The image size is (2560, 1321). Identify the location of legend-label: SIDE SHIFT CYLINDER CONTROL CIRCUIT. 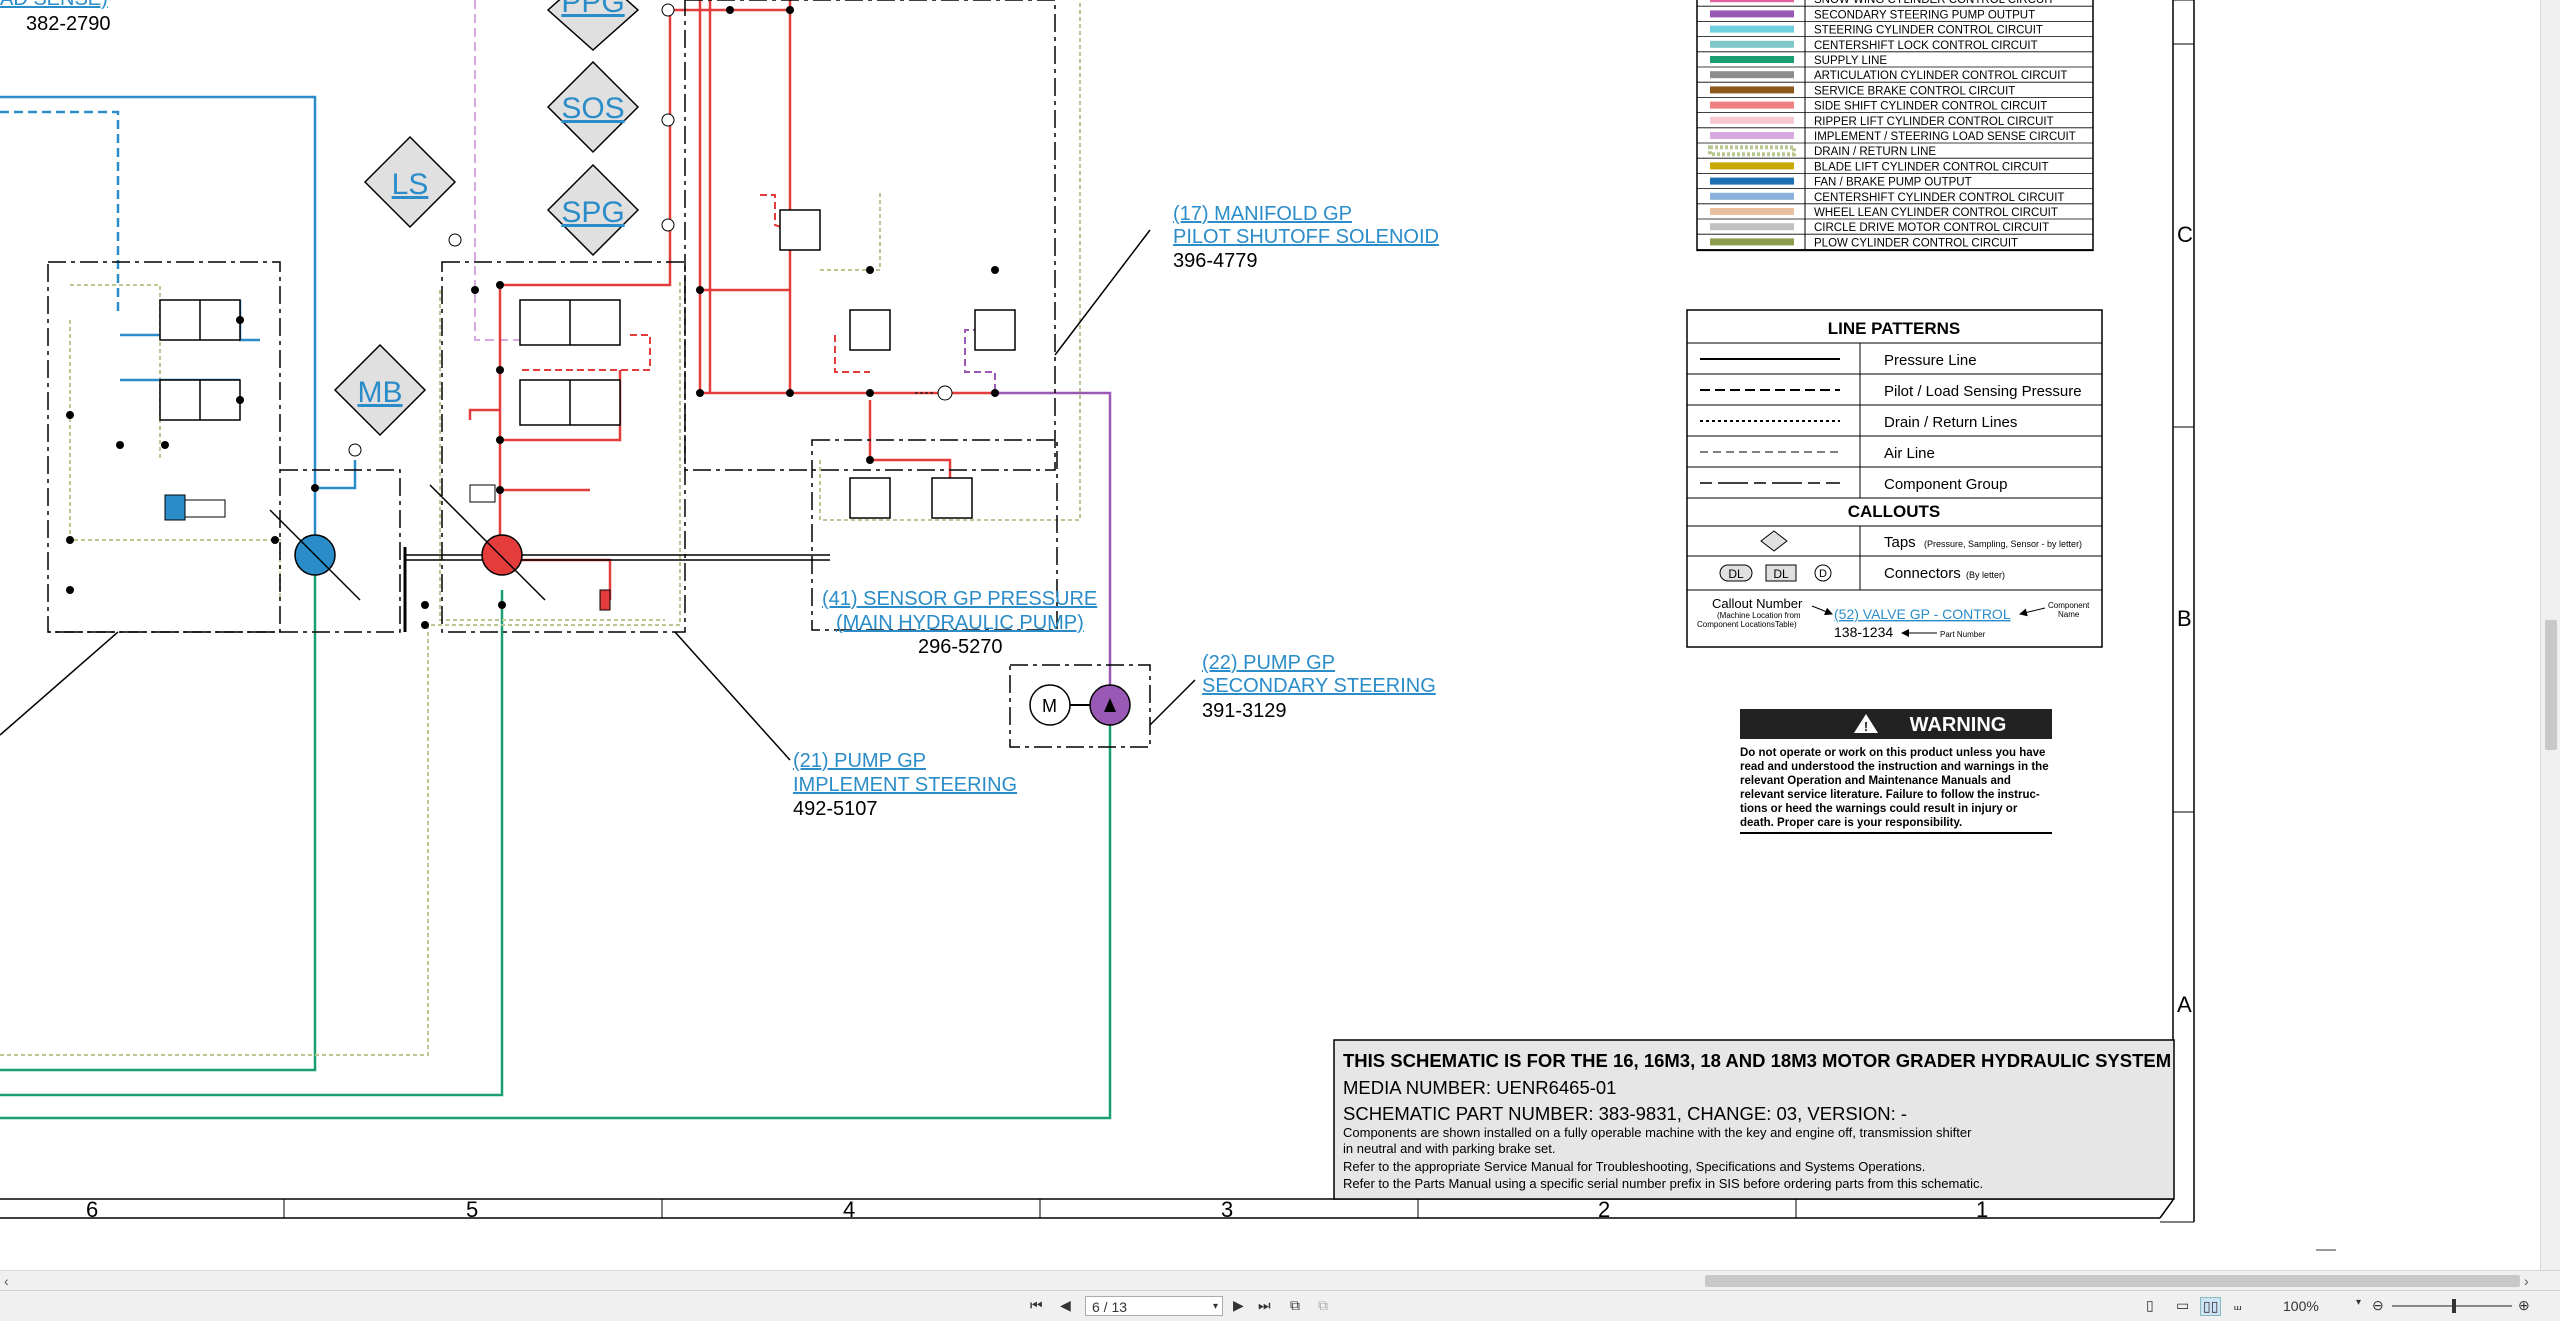
(1930, 107).